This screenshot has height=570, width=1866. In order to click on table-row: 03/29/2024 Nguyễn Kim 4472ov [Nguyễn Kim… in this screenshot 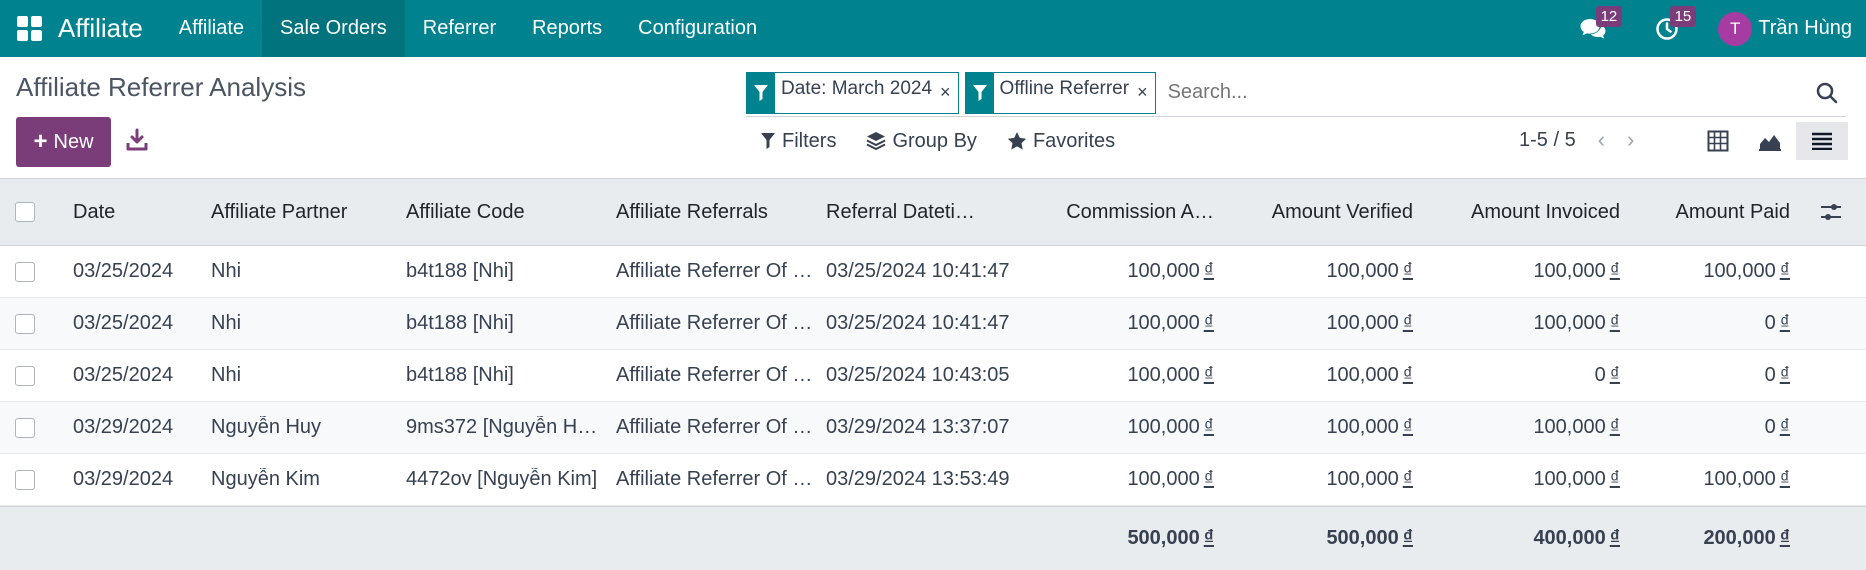, I will do `click(933, 480)`.